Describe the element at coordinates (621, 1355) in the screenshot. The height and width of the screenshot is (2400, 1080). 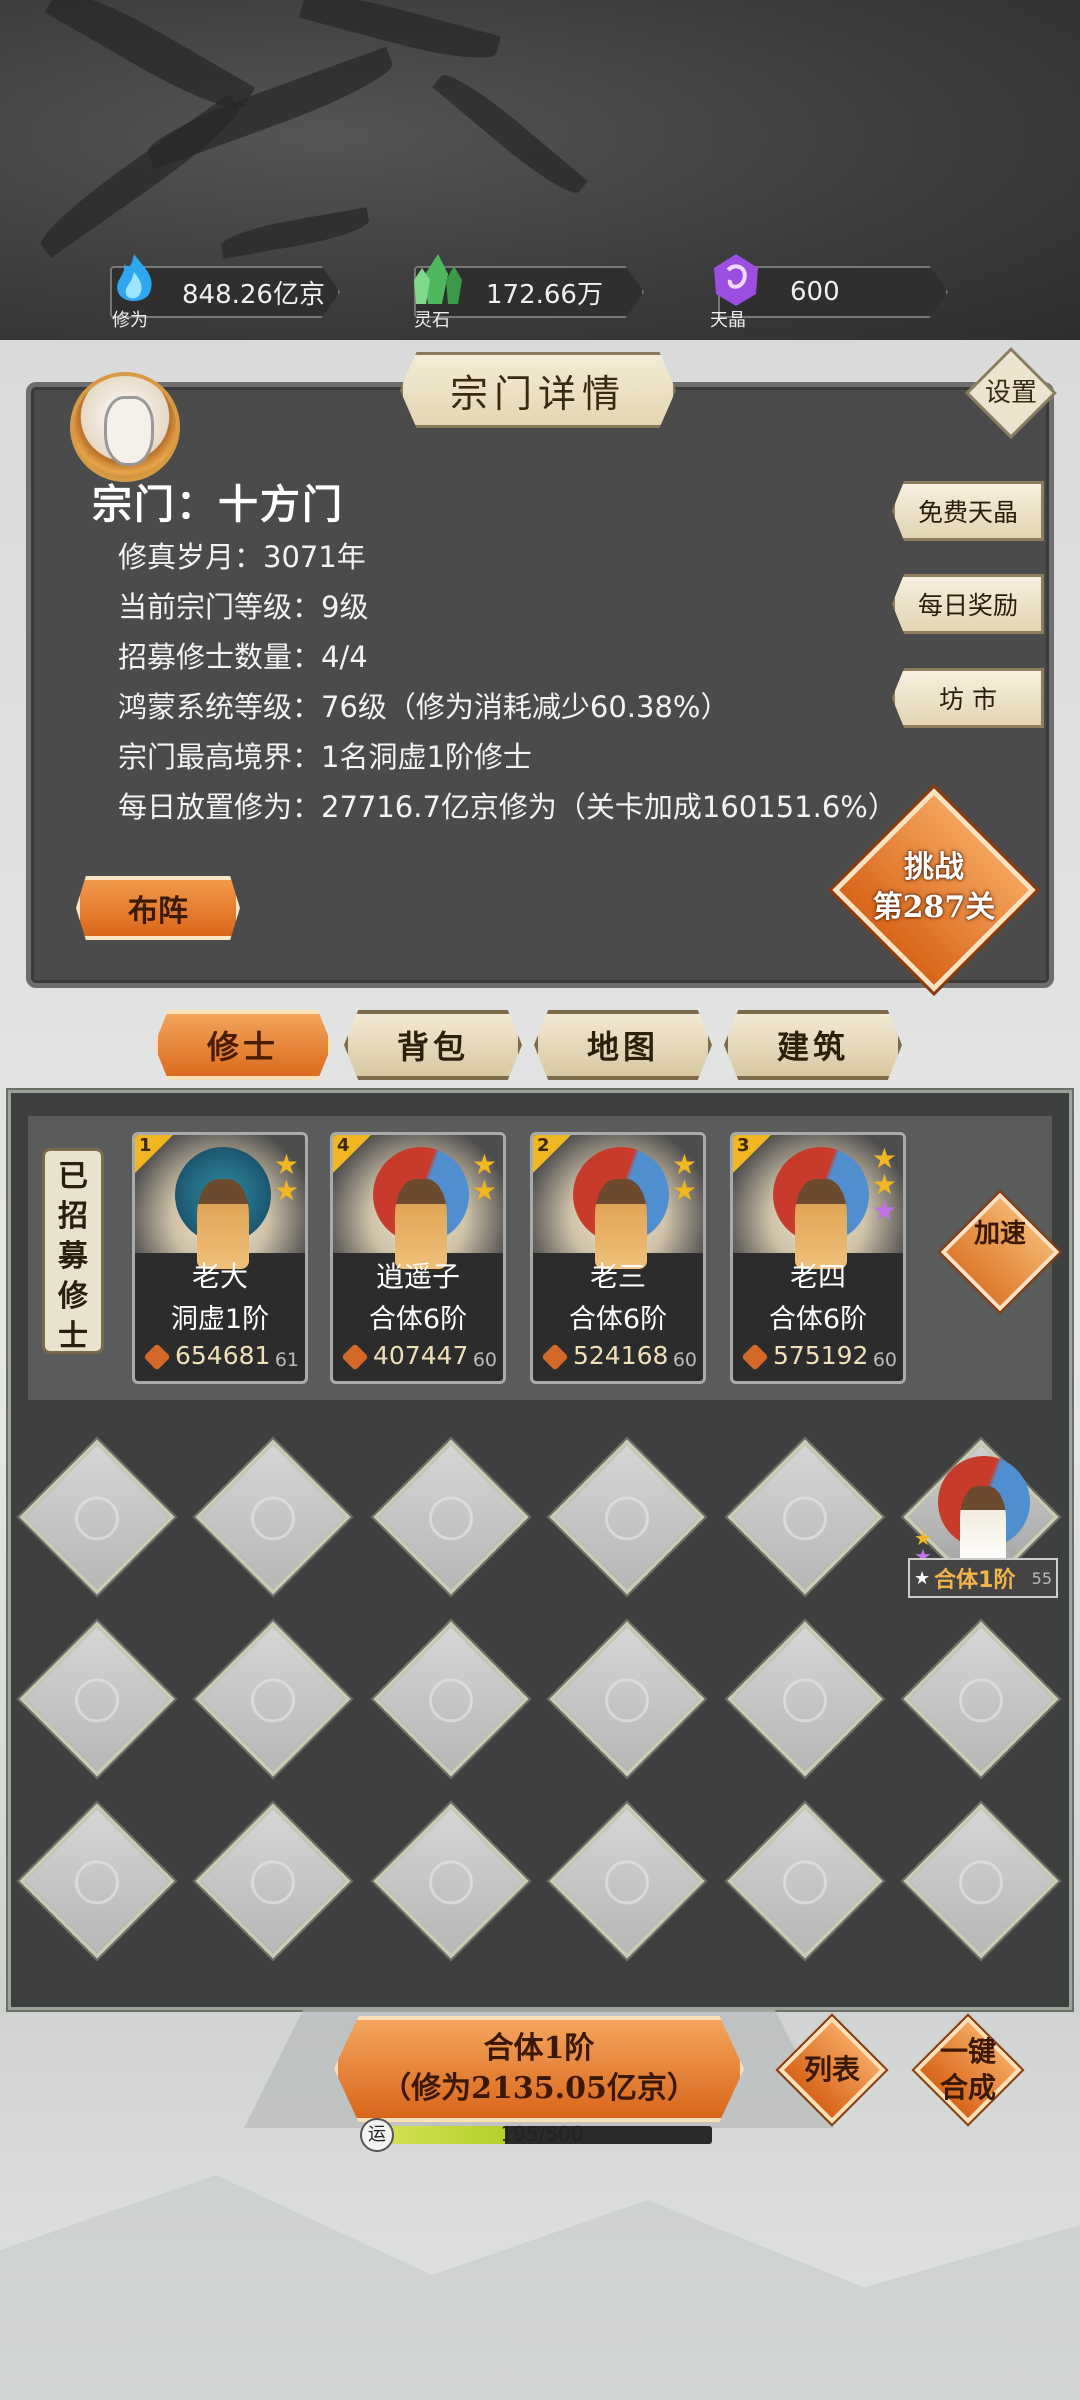
I see `card-power: 524168` at that location.